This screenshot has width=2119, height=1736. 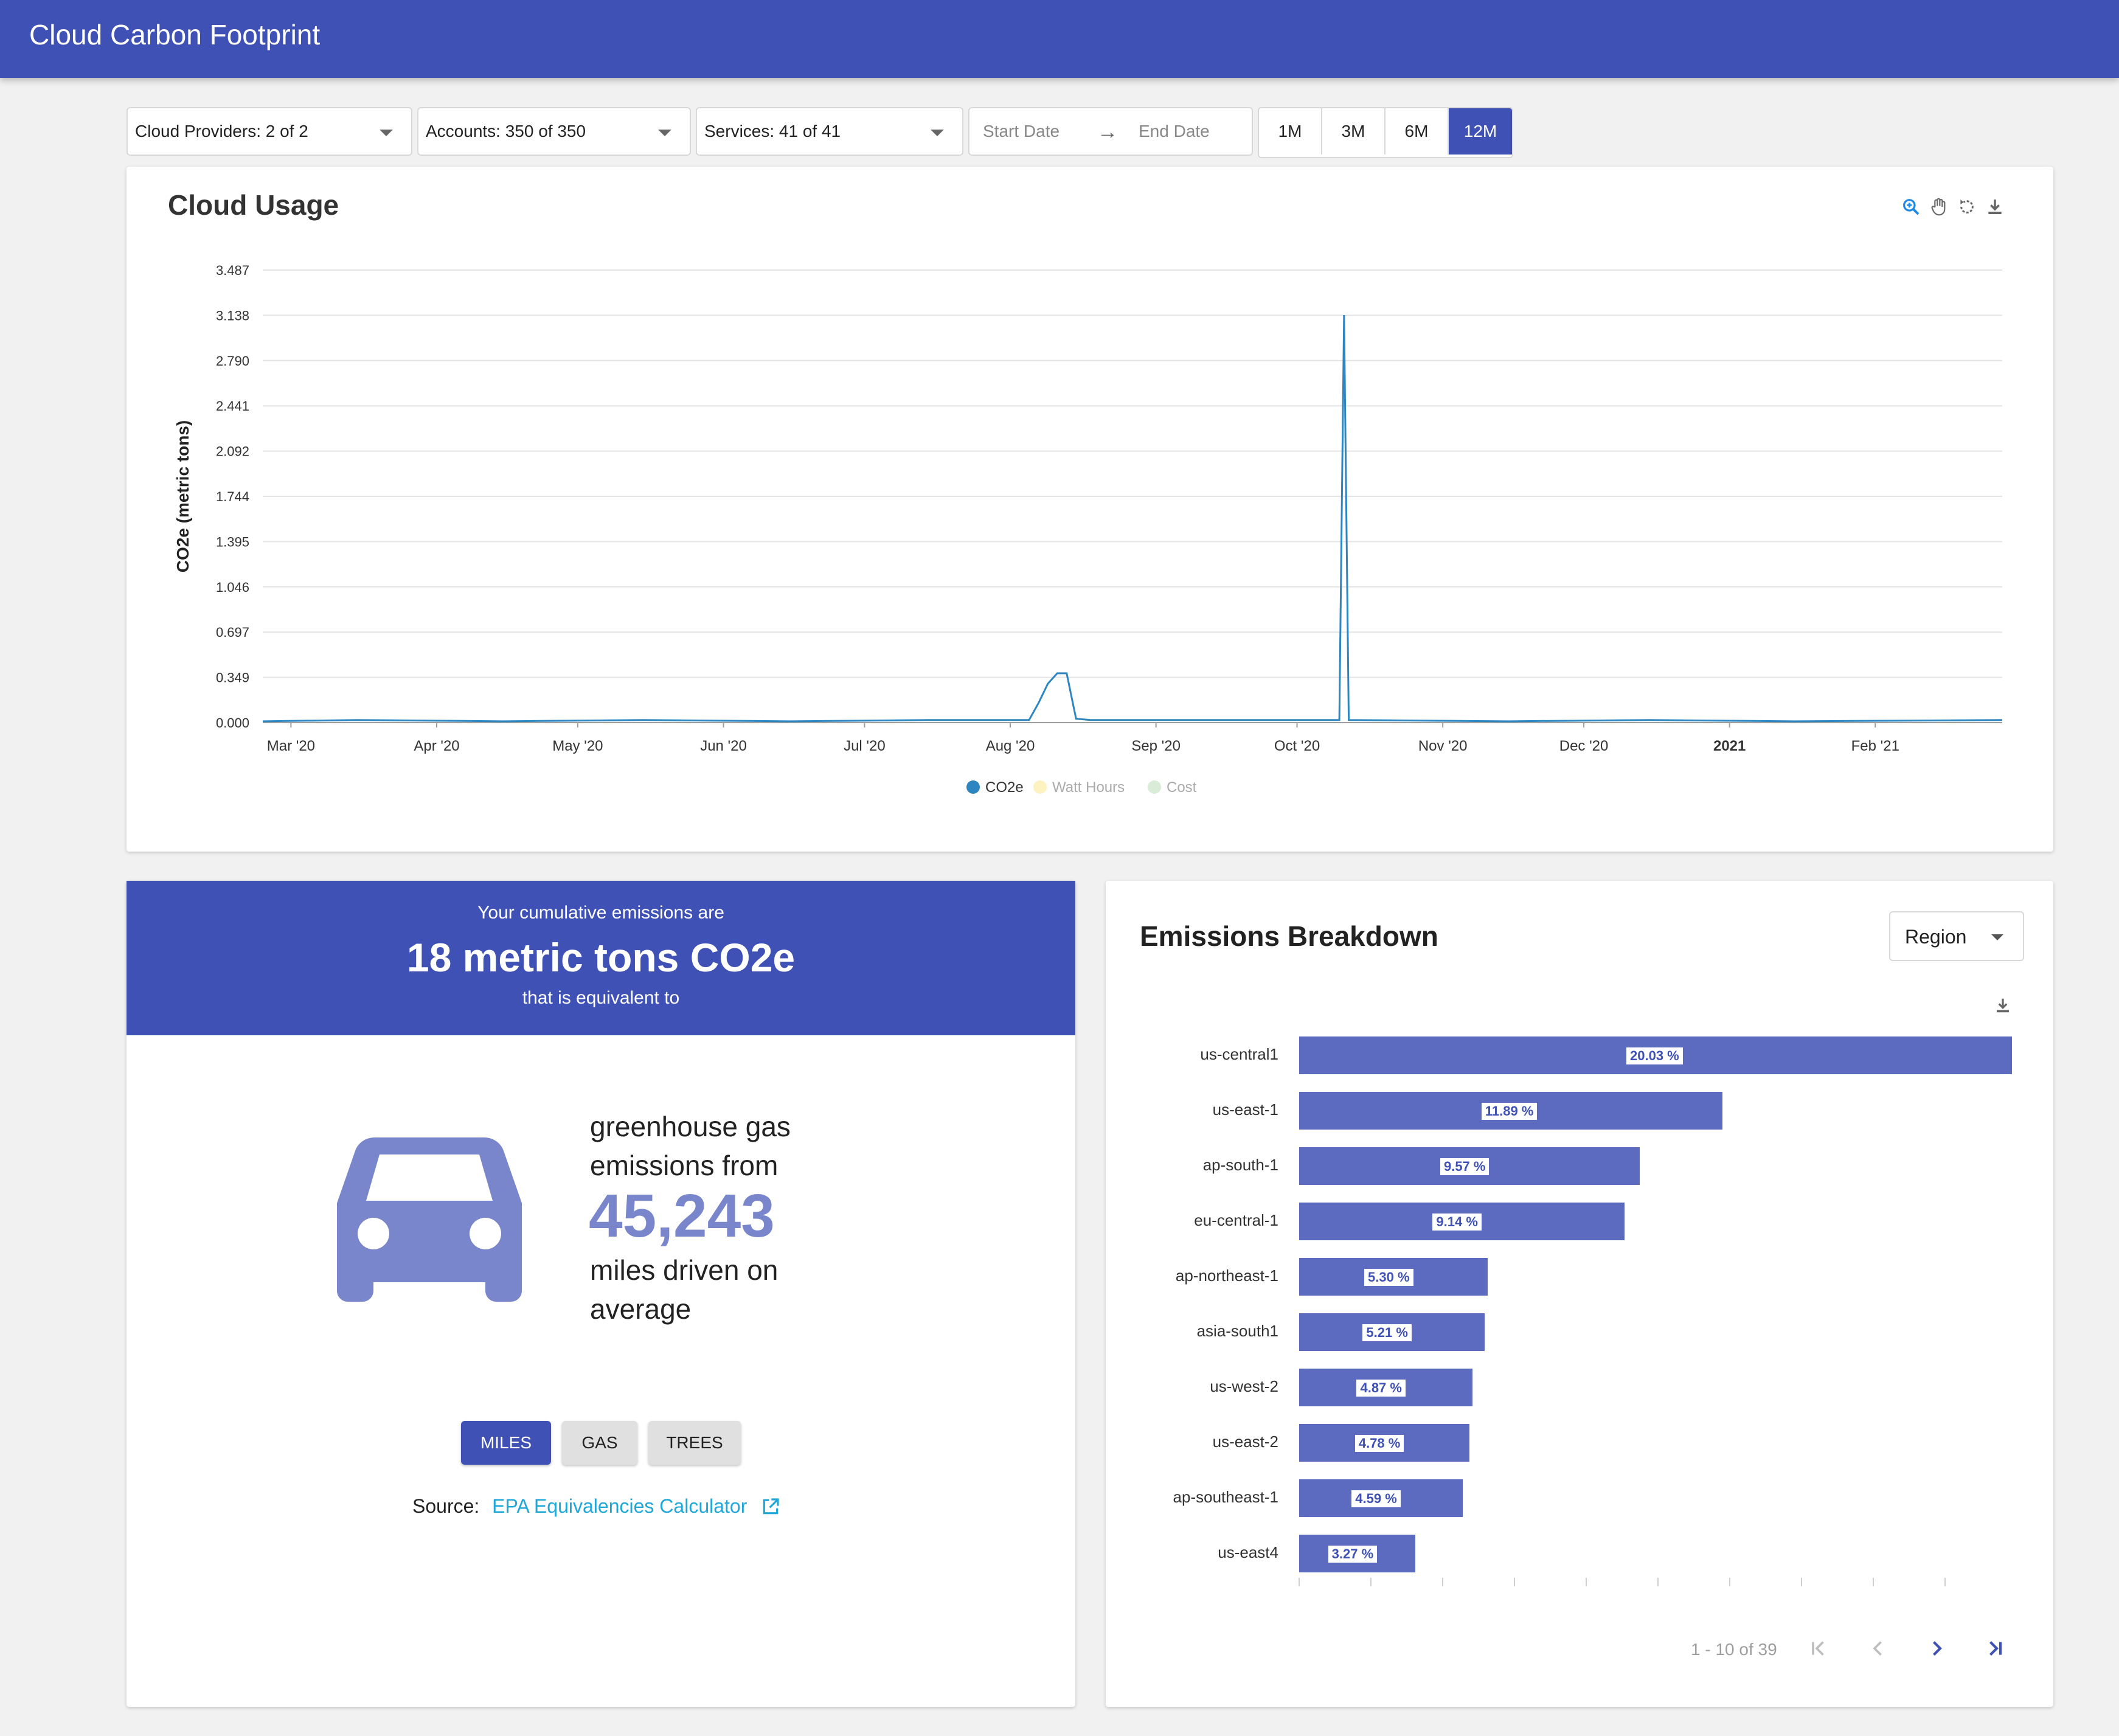 What do you see at coordinates (1380, 1443) in the screenshot?
I see `bar-value-label: 4.78 %` at bounding box center [1380, 1443].